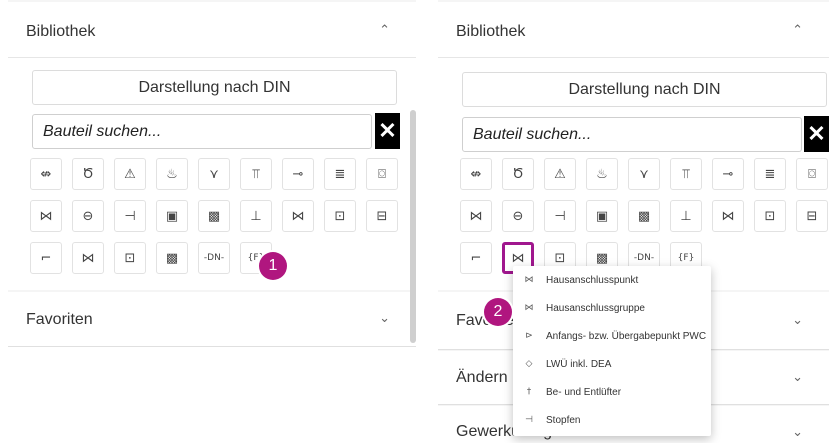 The height and width of the screenshot is (443, 829). Describe the element at coordinates (273, 266) in the screenshot. I see `step-badge: 1` at that location.